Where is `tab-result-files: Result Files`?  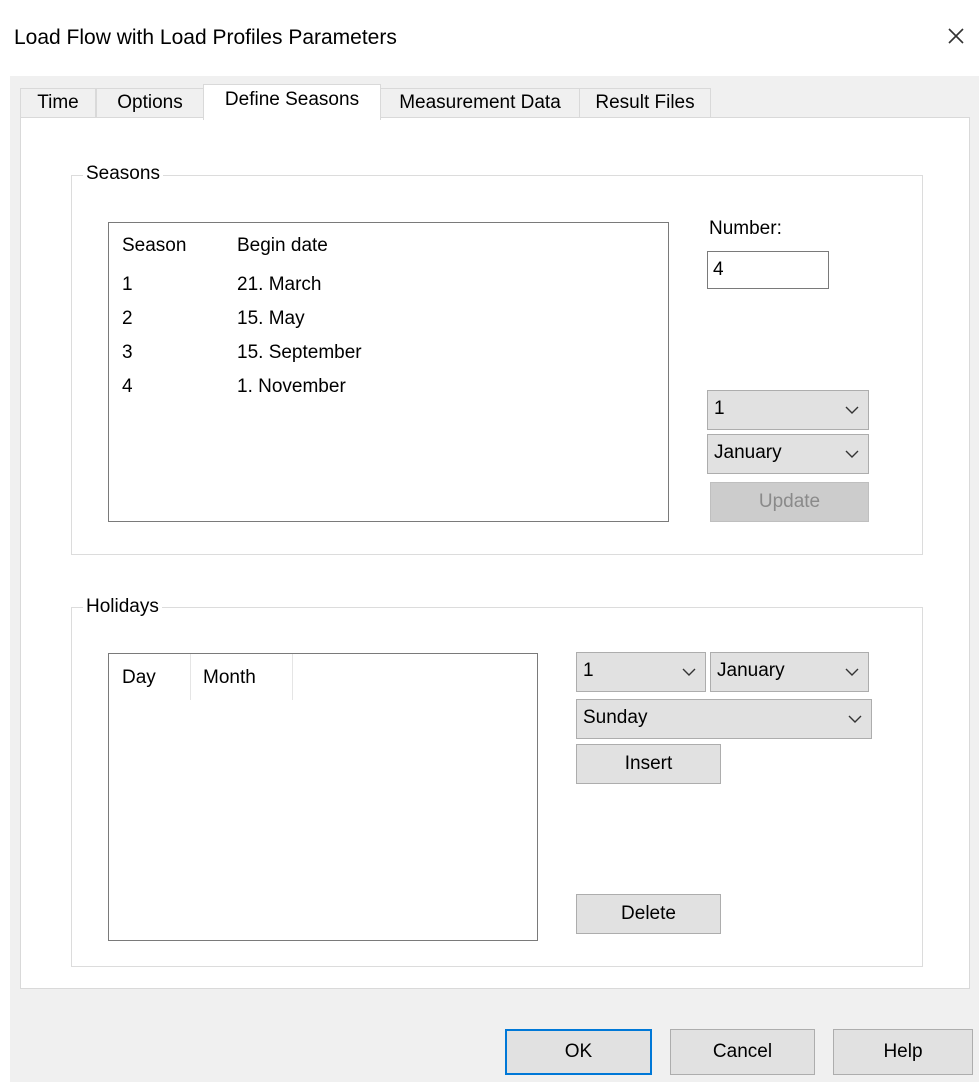 tab-result-files: Result Files is located at coordinates (645, 103).